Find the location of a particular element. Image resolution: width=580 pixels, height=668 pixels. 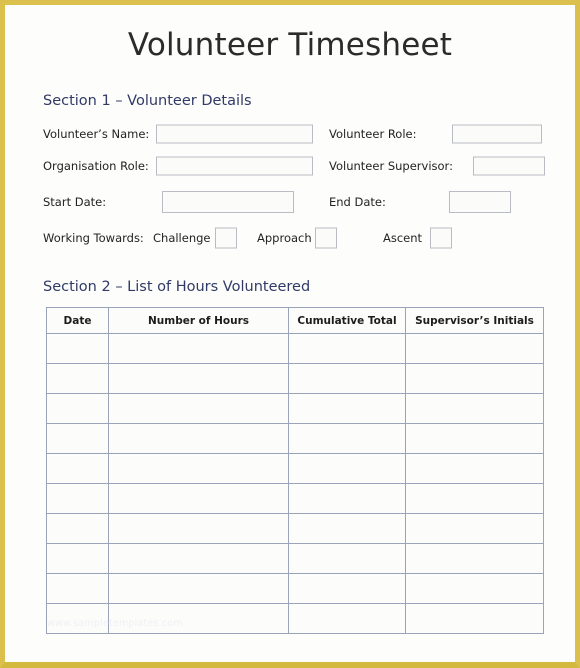

challenge-checkbox is located at coordinates (226, 238).